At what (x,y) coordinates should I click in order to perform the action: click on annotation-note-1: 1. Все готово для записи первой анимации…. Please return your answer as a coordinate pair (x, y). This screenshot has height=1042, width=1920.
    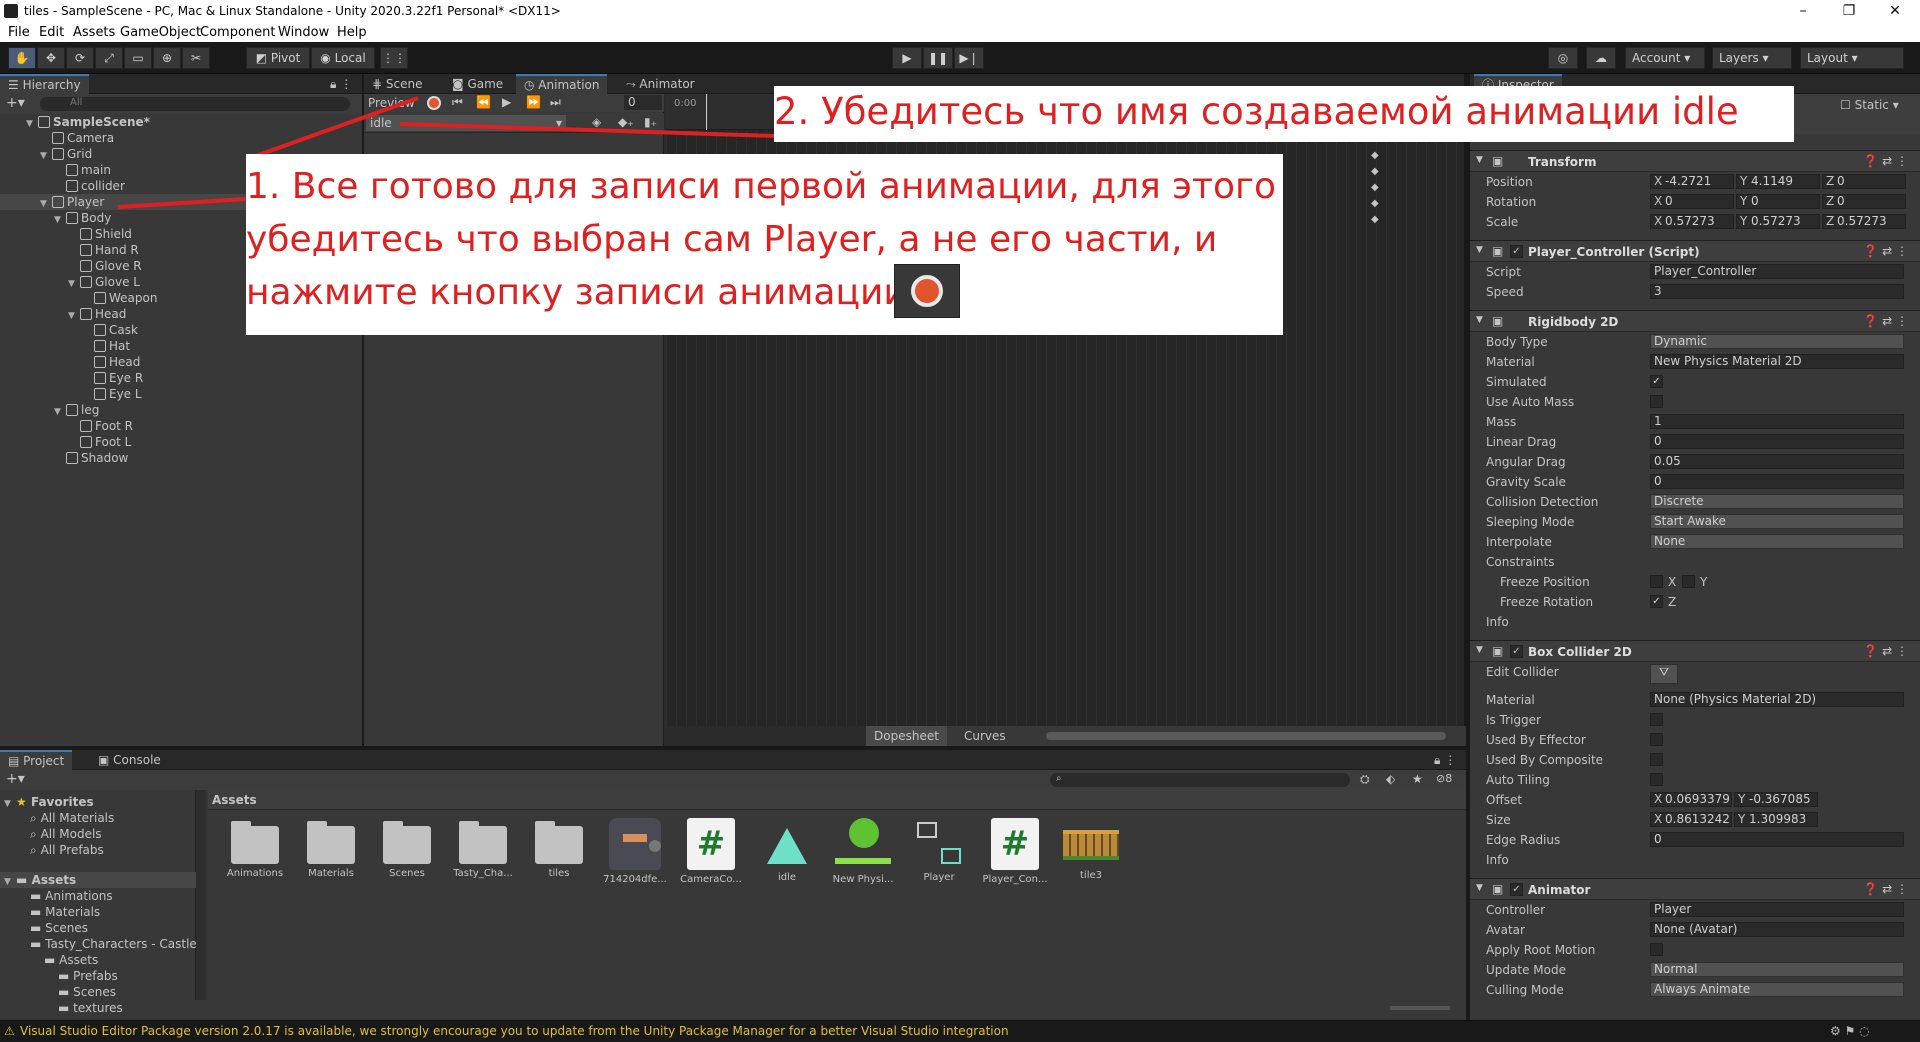
    Looking at the image, I should click on (764, 244).